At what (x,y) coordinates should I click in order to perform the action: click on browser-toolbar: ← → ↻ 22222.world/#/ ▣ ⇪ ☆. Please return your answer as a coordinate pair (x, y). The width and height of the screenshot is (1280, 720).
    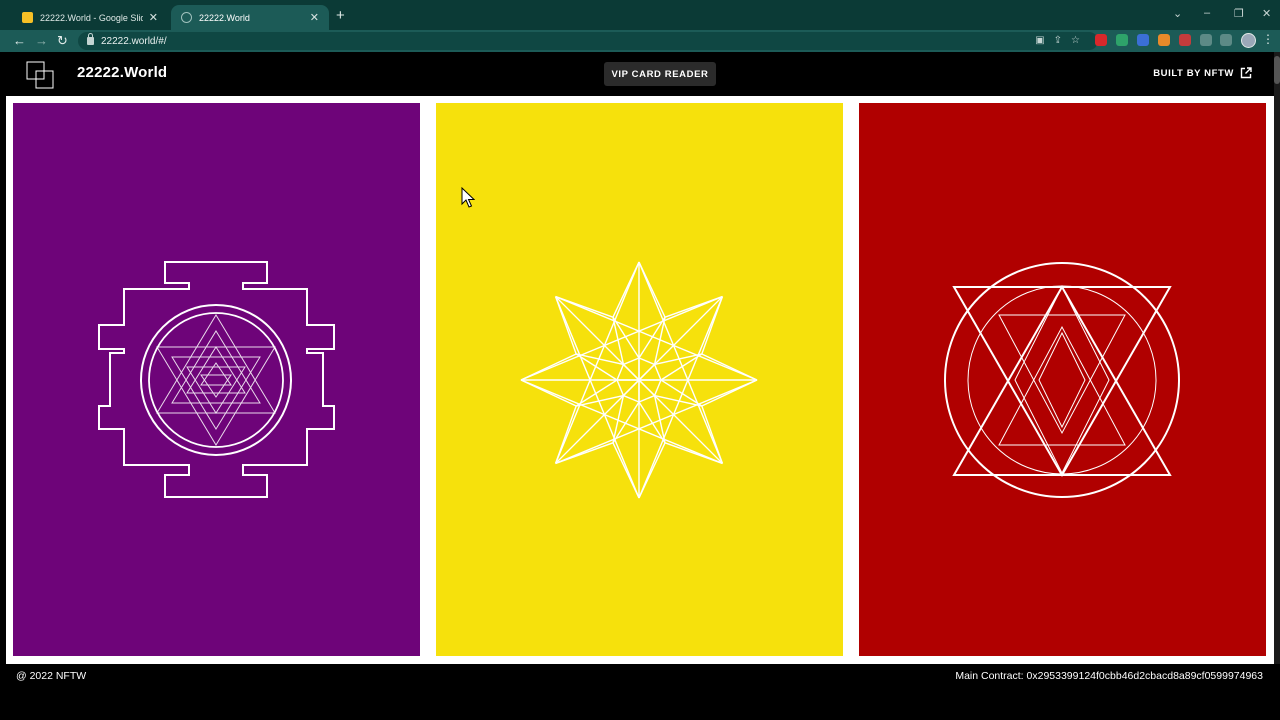
    Looking at the image, I should click on (640, 41).